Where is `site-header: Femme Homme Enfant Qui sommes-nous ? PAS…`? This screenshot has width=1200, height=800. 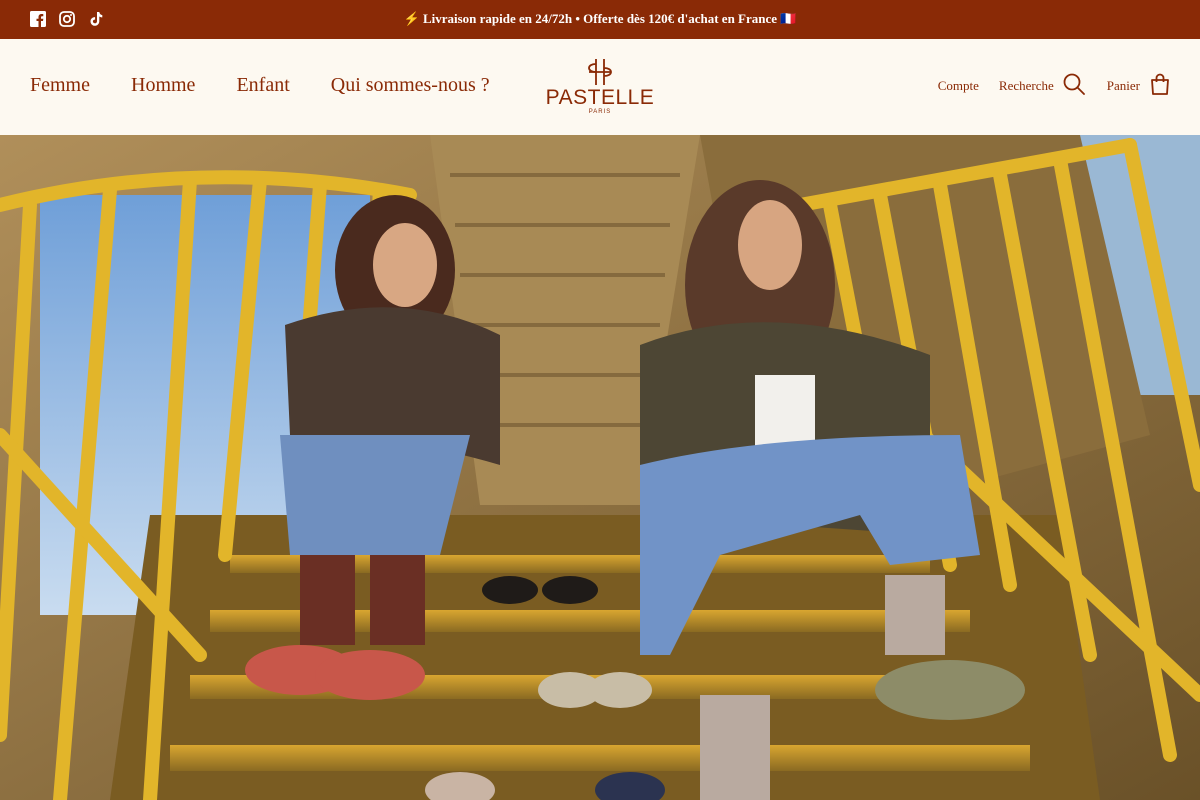 site-header: Femme Homme Enfant Qui sommes-nous ? PAS… is located at coordinates (600, 87).